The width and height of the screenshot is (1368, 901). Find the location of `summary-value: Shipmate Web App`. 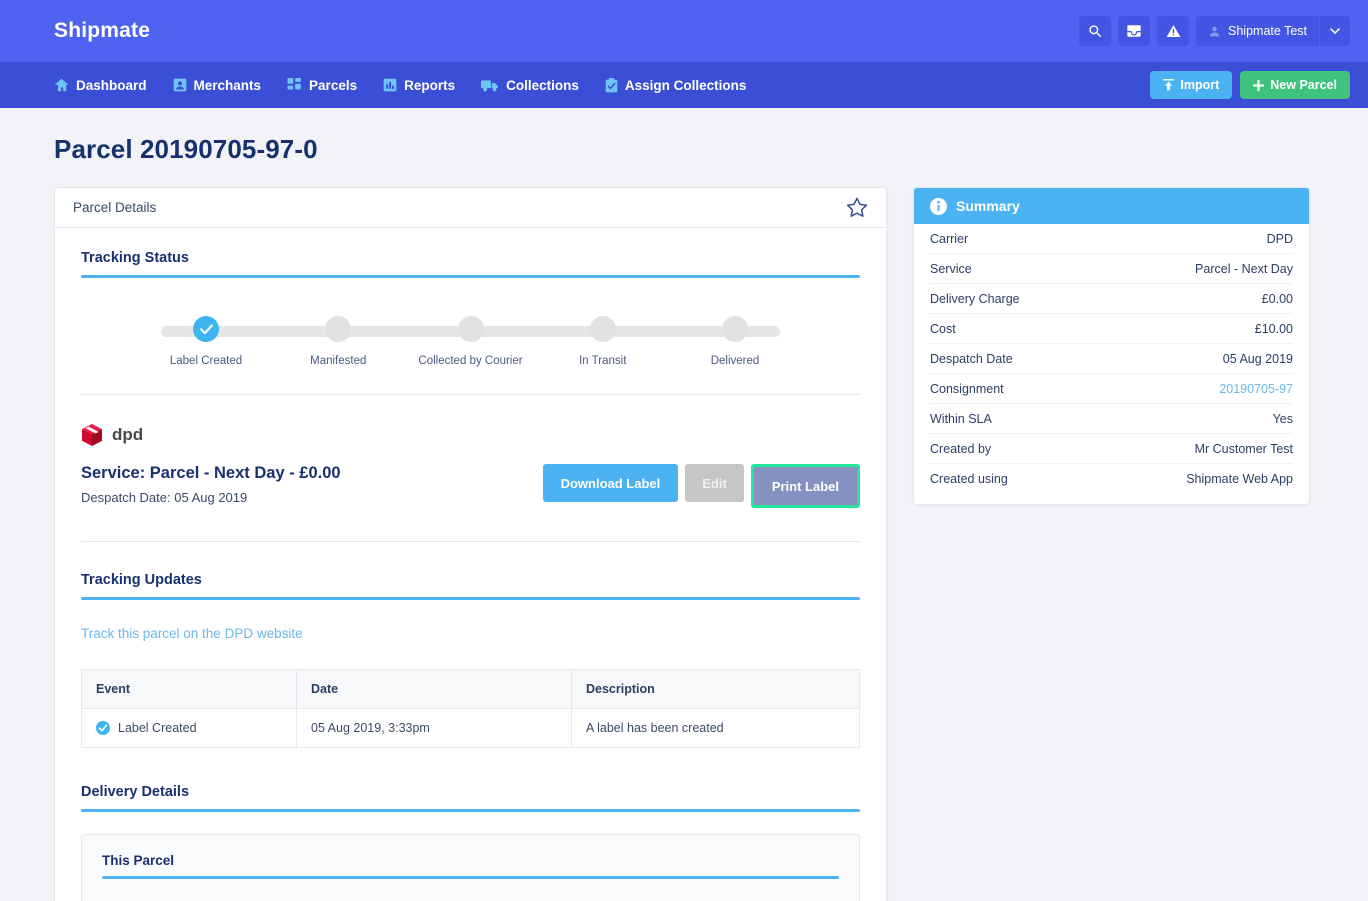

summary-value: Shipmate Web App is located at coordinates (1239, 479).